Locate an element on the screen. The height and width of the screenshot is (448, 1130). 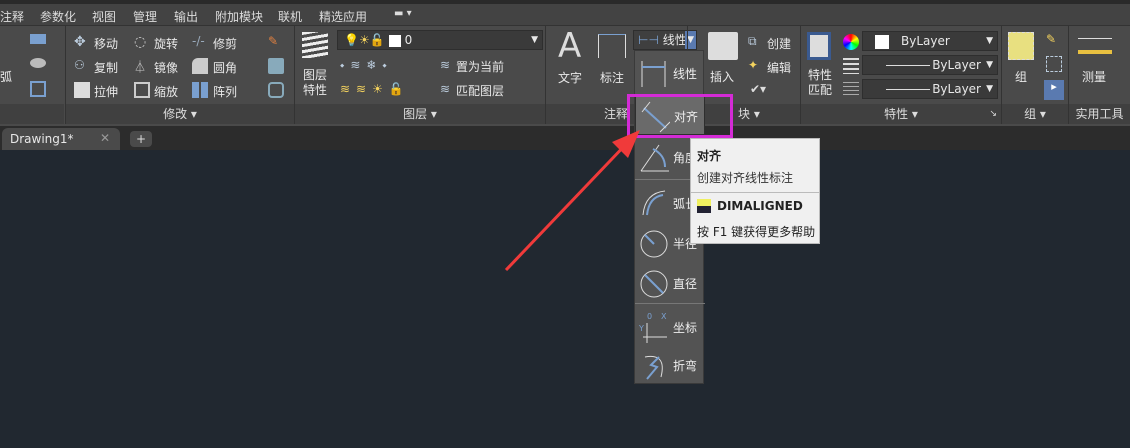
rotate-icon: ◌ is located at coordinates (140, 42).